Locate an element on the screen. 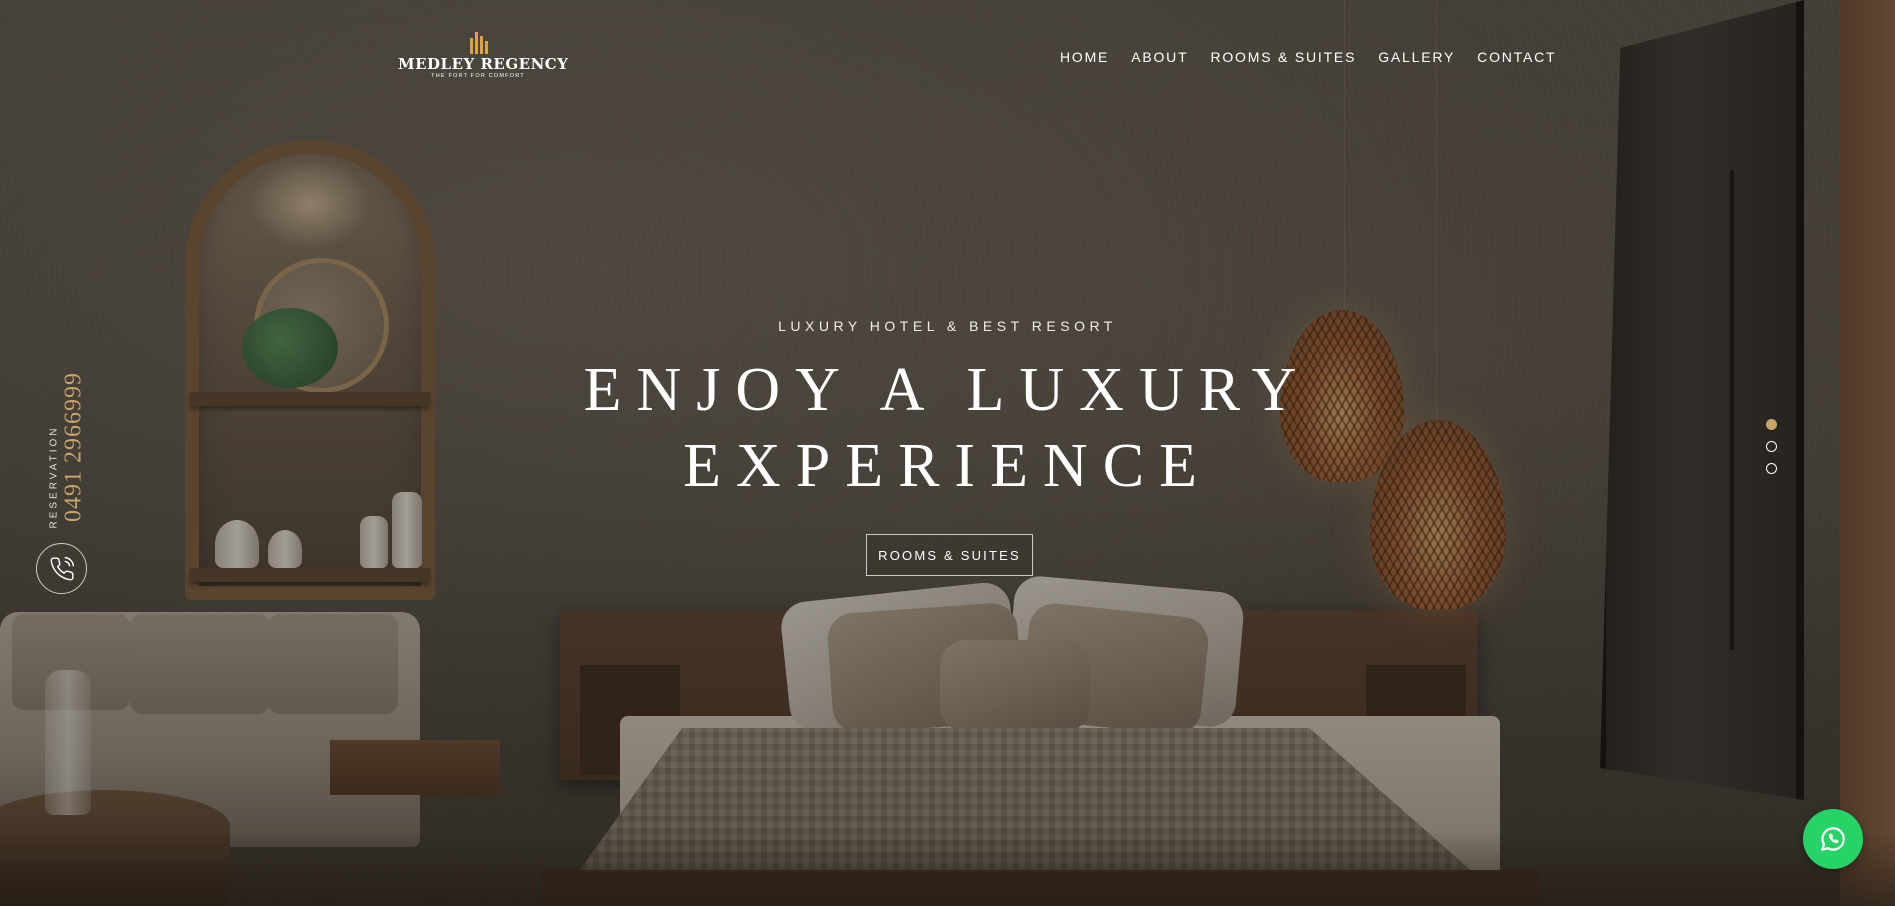 This screenshot has height=906, width=1895. reservation-label-text: RESERVATION is located at coordinates (54, 477).